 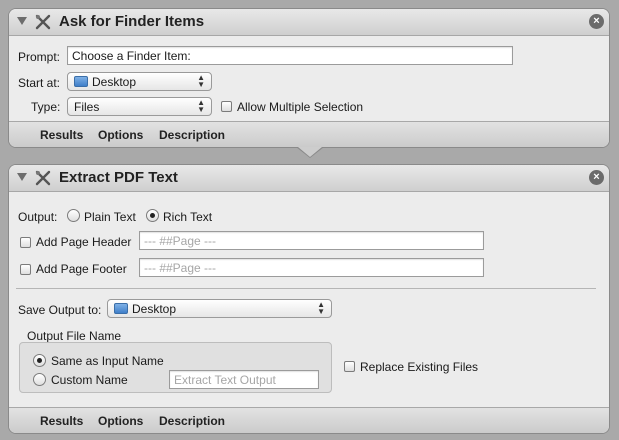 I want to click on custom-name-radio, so click(x=39, y=379).